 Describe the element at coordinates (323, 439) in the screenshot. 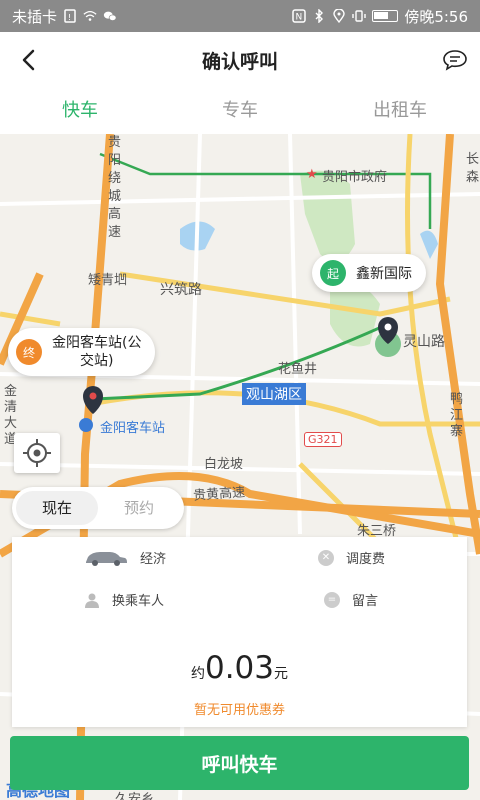

I see `map-label-g321: G321` at that location.